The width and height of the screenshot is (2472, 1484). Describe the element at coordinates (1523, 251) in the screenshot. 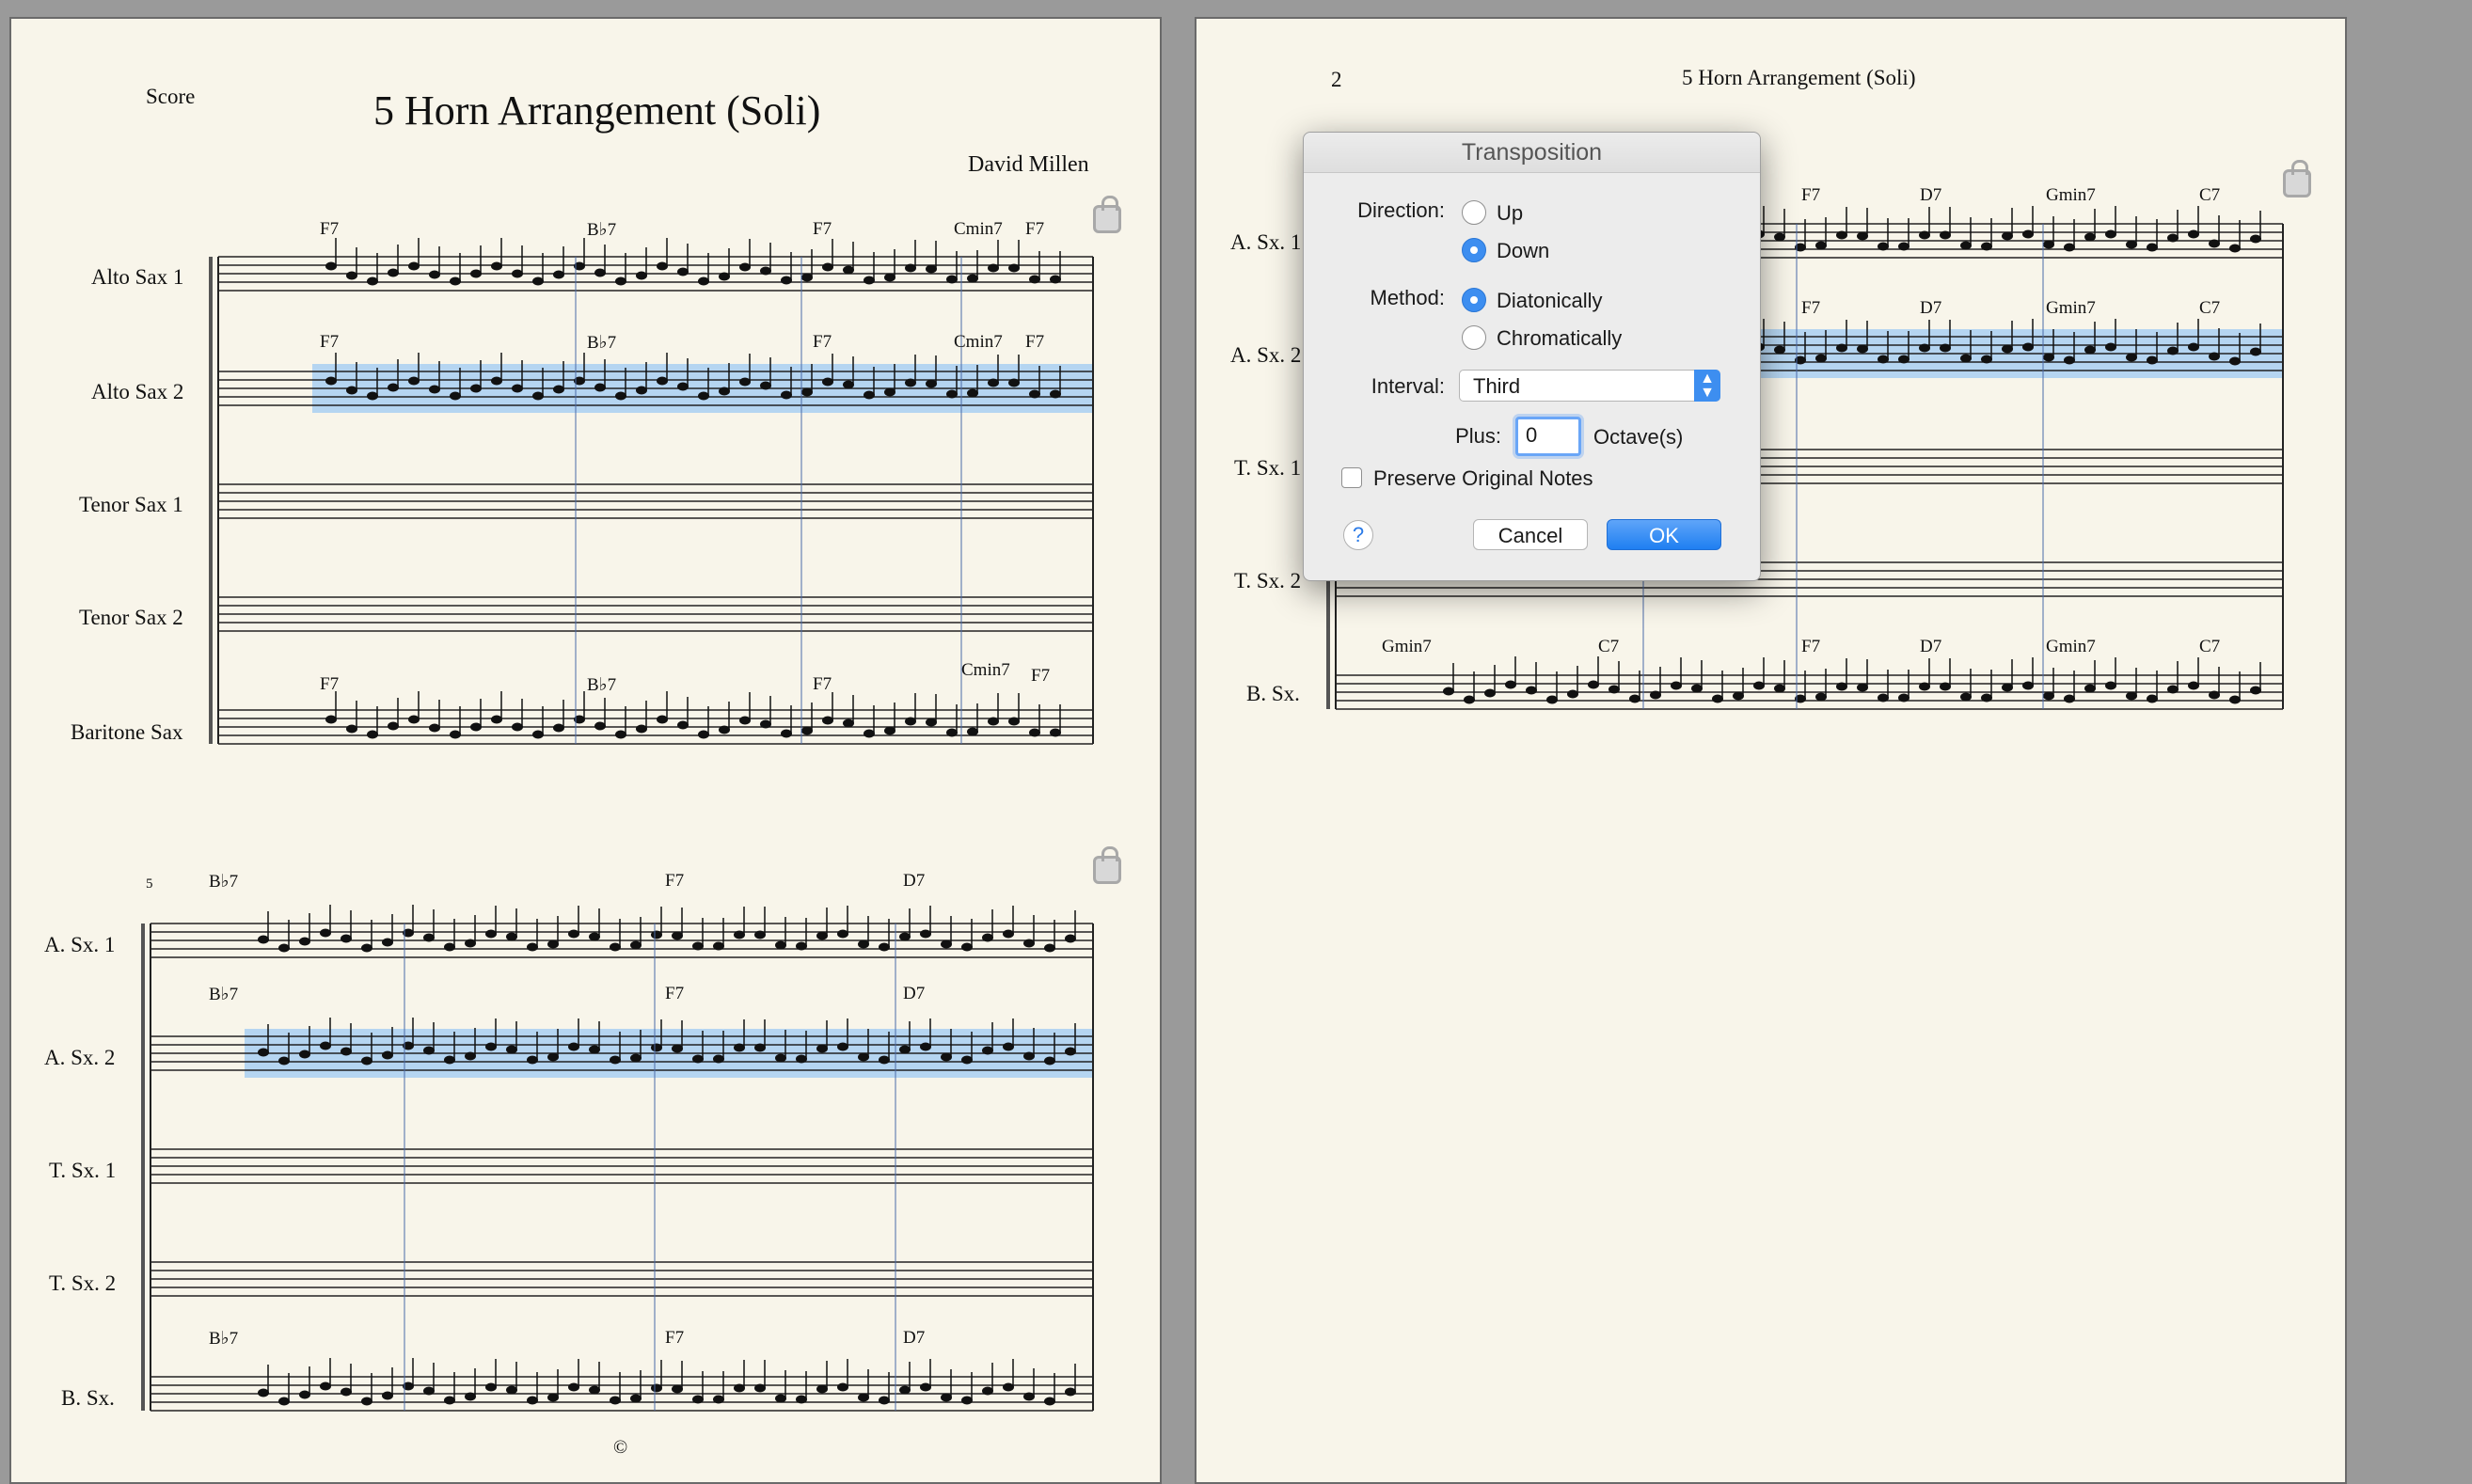

I see `direction-down-label: Down` at that location.